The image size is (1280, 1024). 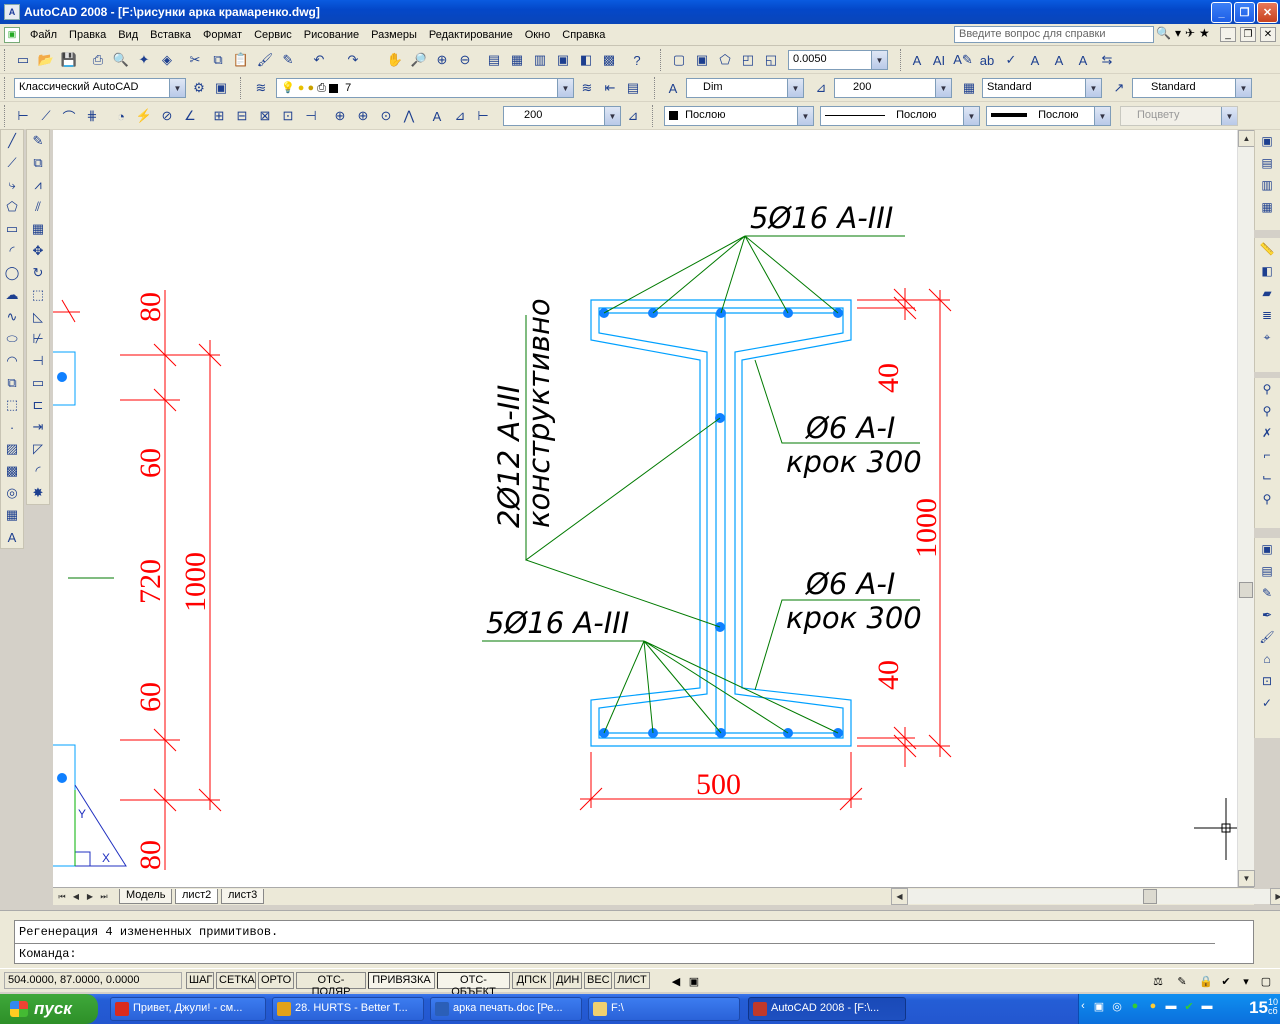 What do you see at coordinates (69, 116) in the screenshot?
I see `arc-length-icon: ⌒` at bounding box center [69, 116].